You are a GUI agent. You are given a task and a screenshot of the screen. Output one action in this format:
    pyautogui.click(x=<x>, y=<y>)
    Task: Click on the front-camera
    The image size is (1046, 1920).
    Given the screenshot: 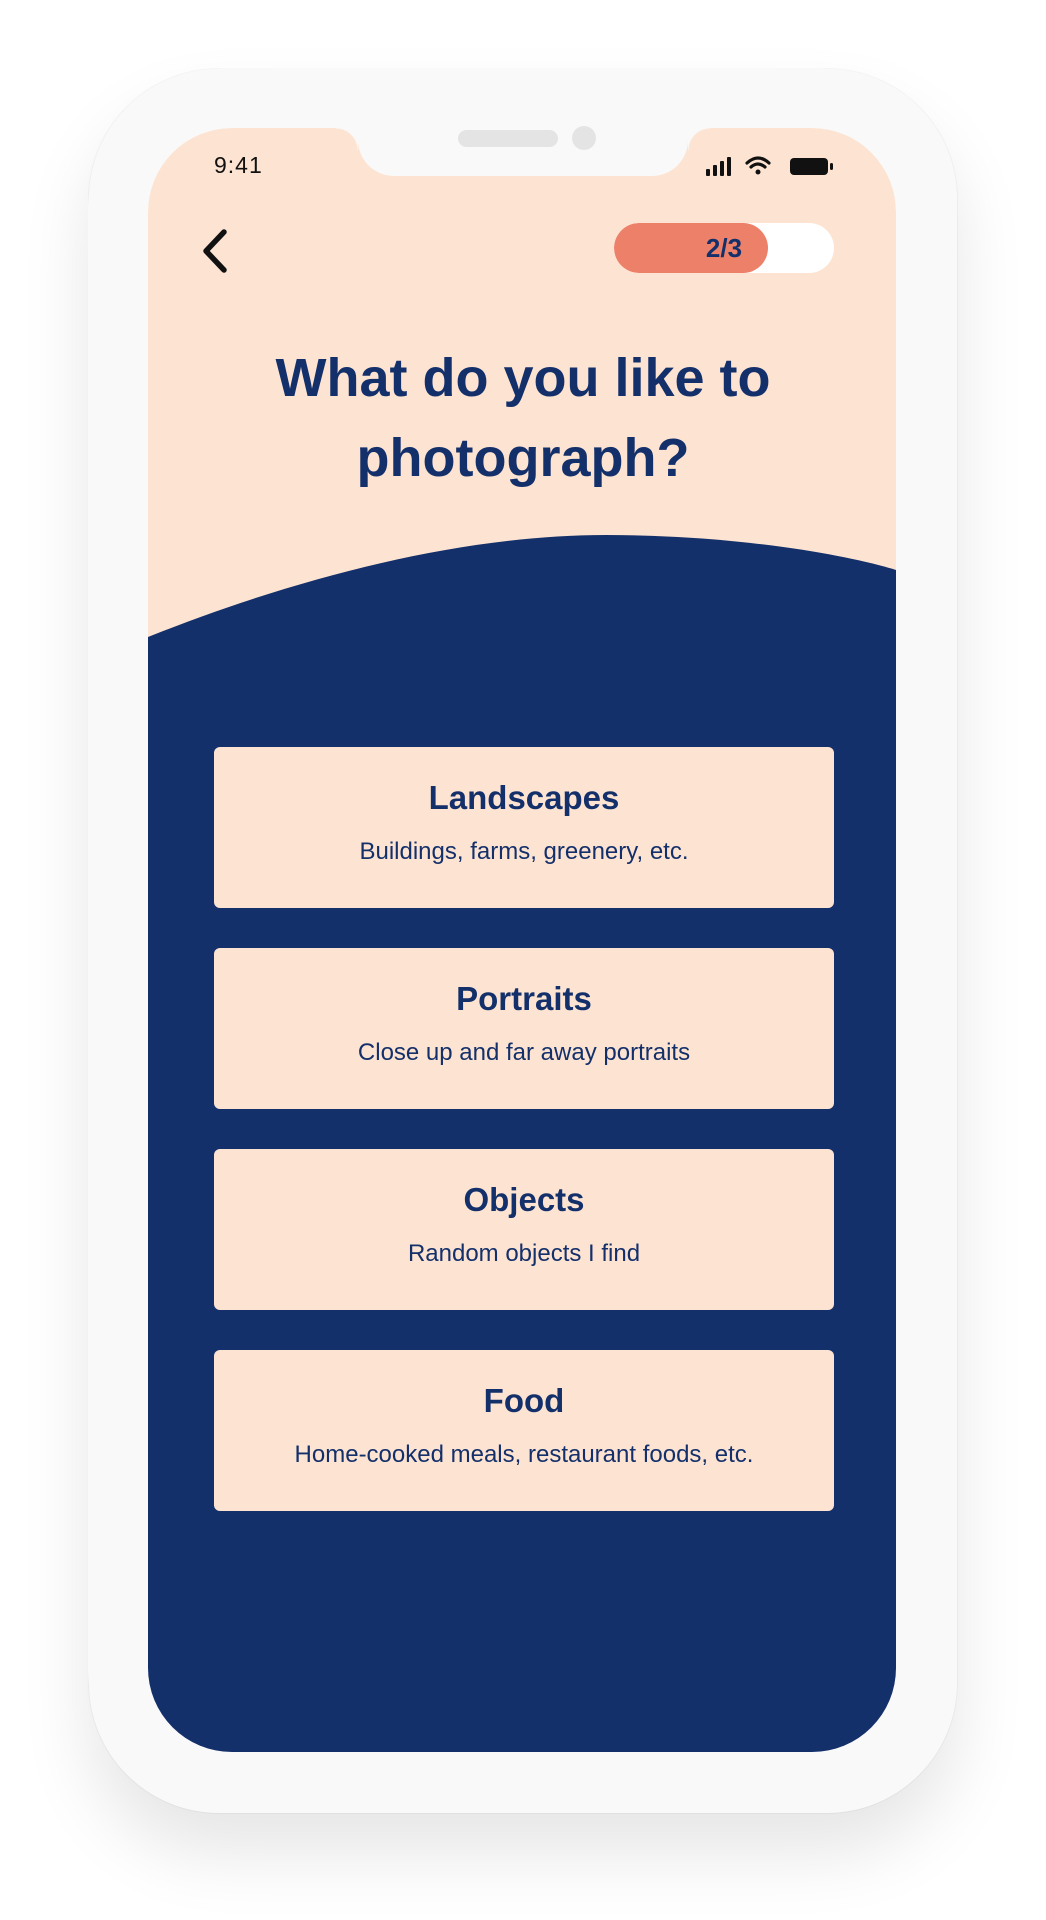 What is the action you would take?
    pyautogui.click(x=584, y=138)
    